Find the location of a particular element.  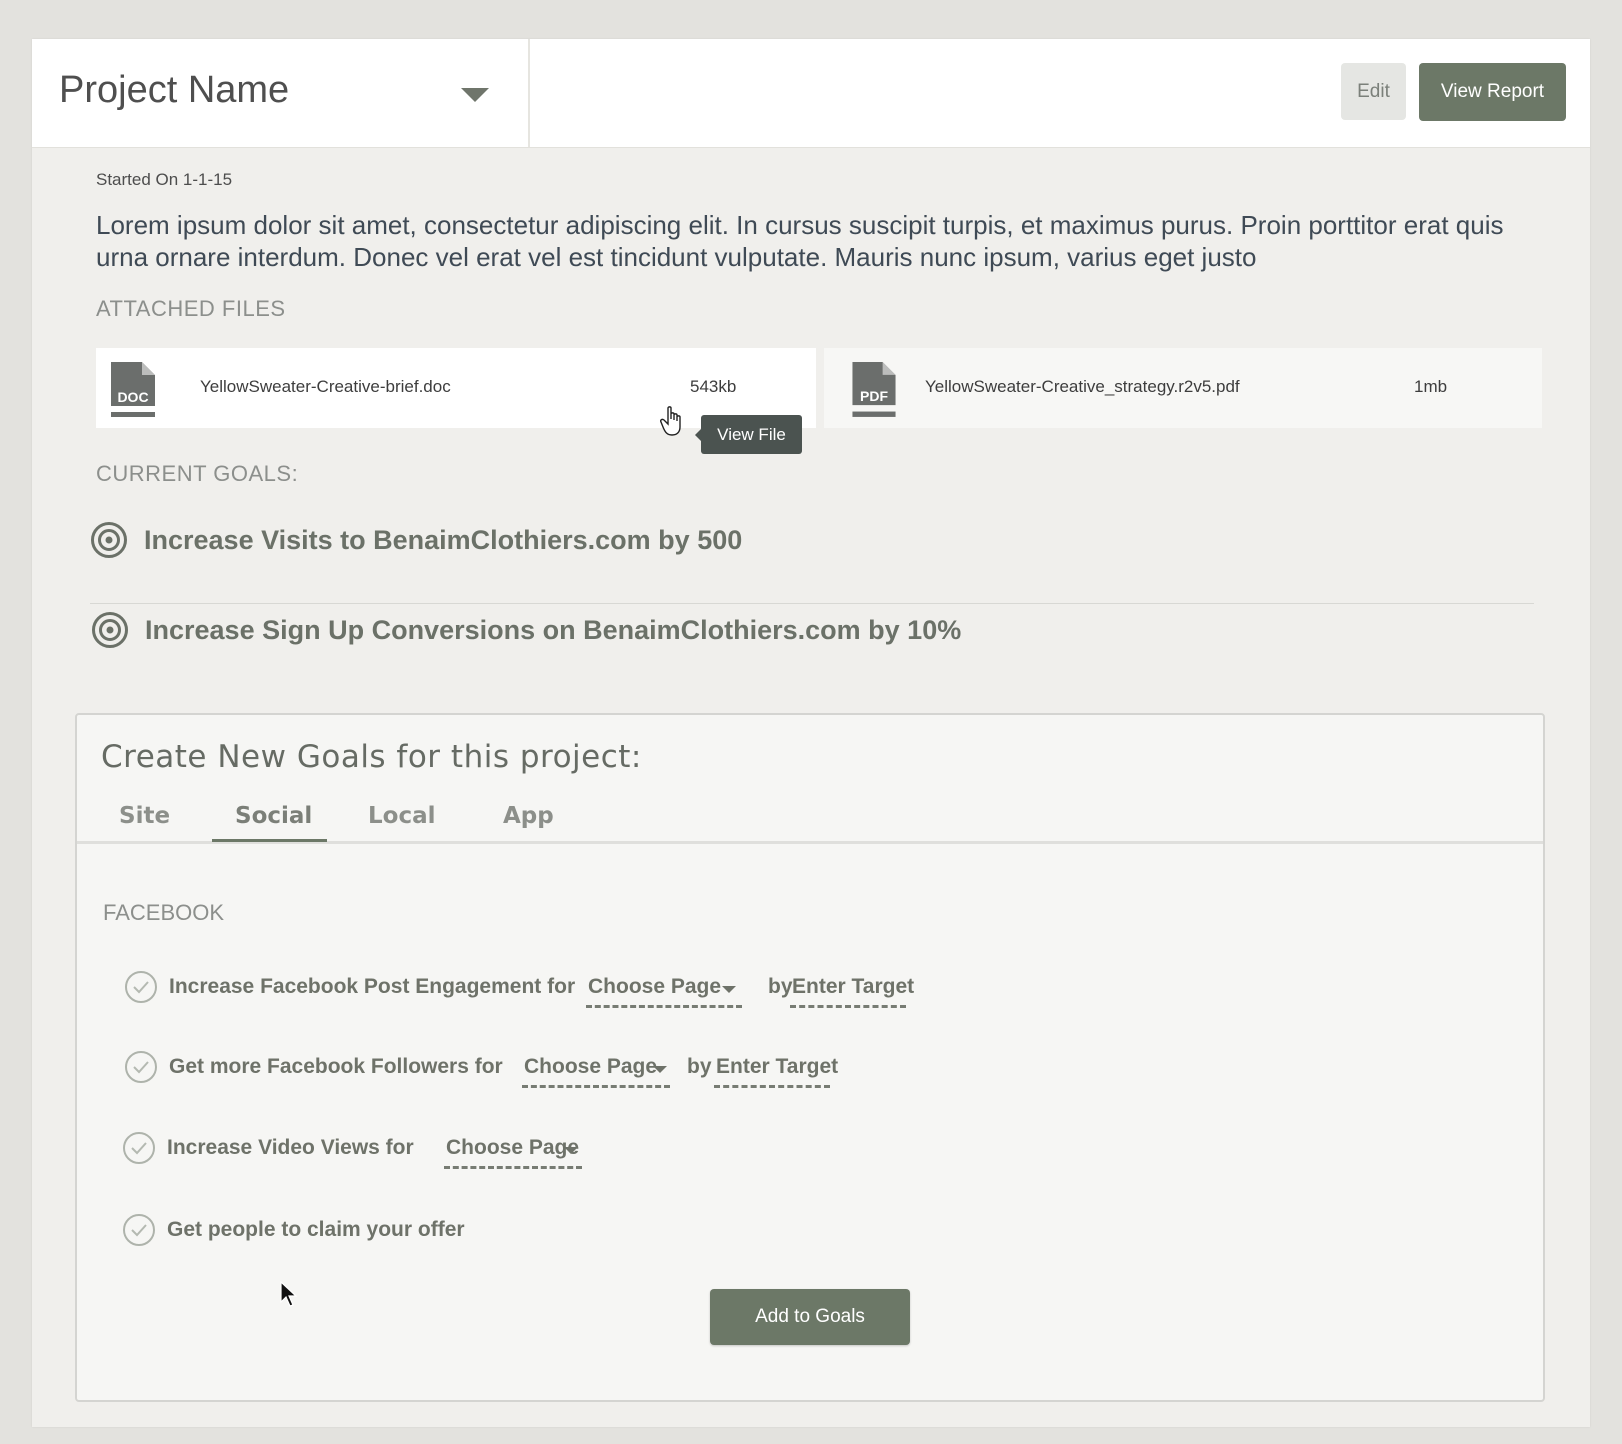

tab-social: Social is located at coordinates (273, 816).